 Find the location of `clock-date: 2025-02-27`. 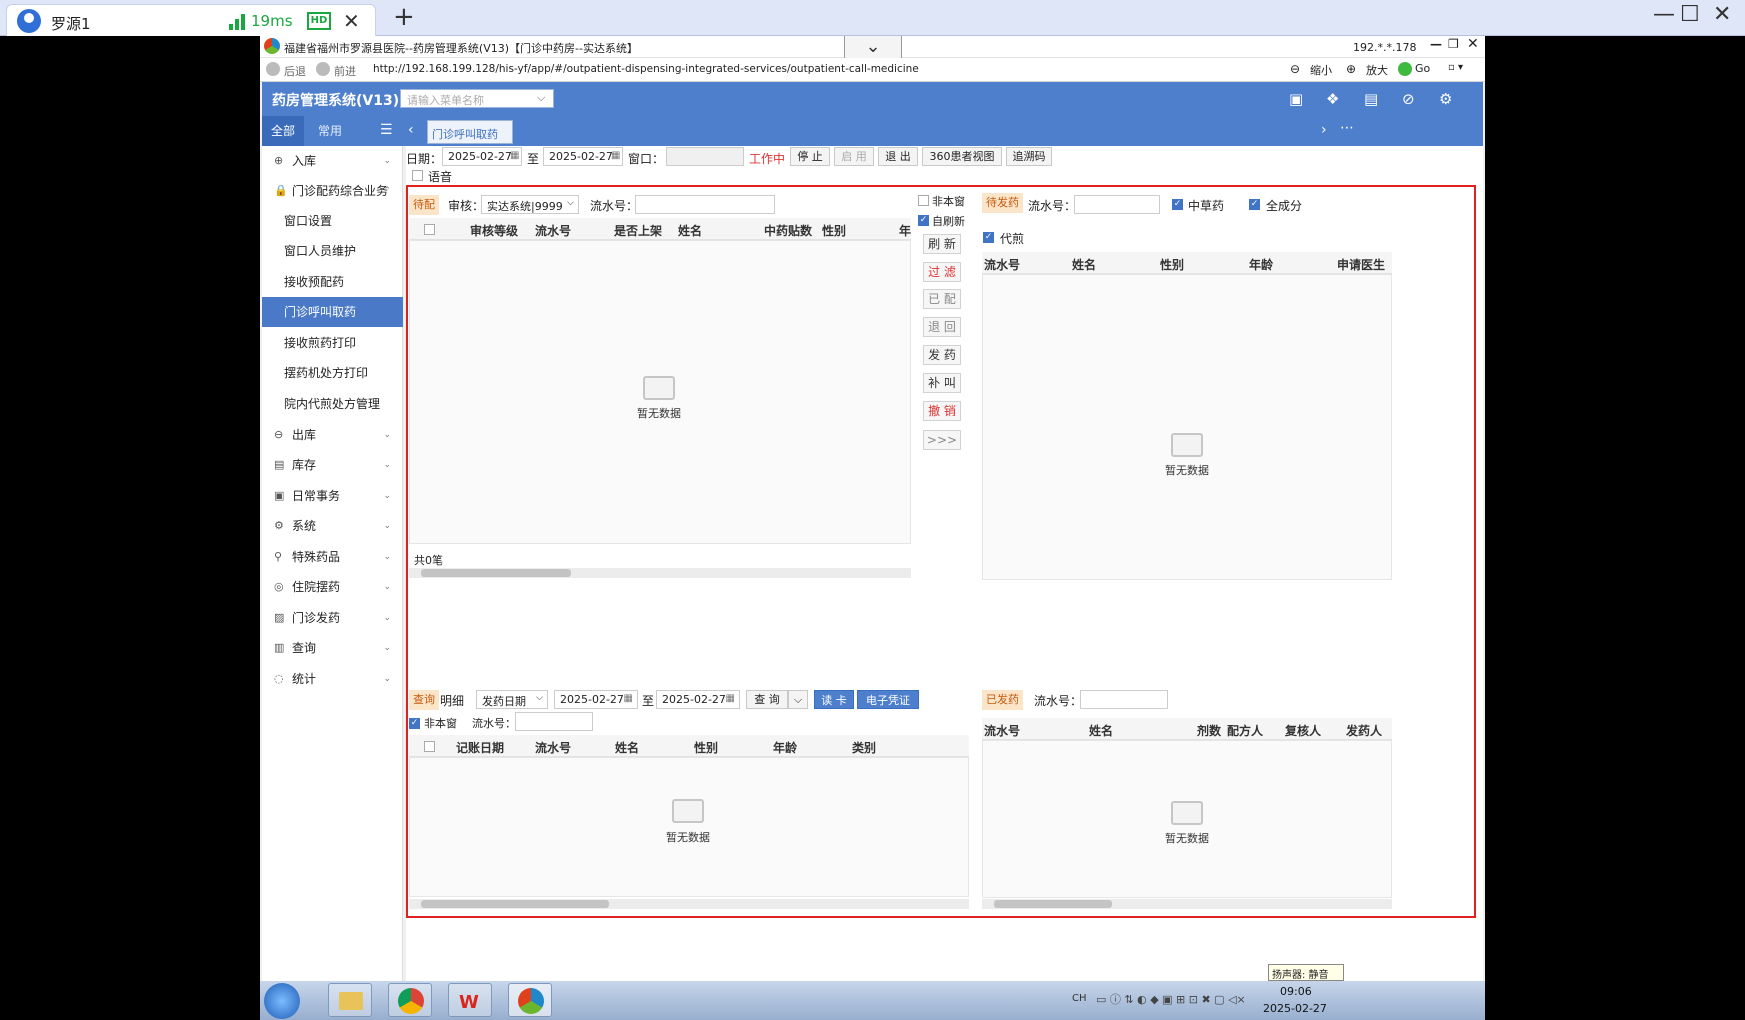

clock-date: 2025-02-27 is located at coordinates (1295, 1008).